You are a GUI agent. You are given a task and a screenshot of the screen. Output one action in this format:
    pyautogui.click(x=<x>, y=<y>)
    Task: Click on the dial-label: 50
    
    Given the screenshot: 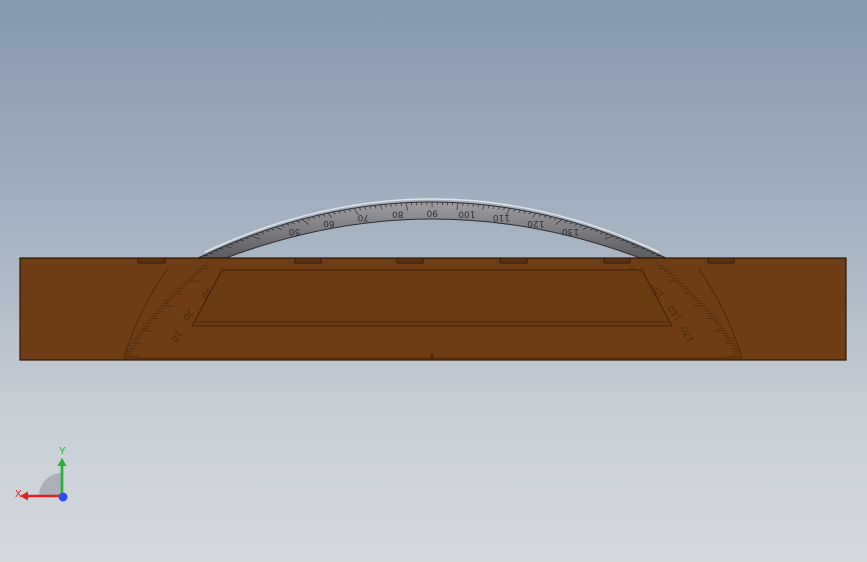 What is the action you would take?
    pyautogui.click(x=295, y=231)
    